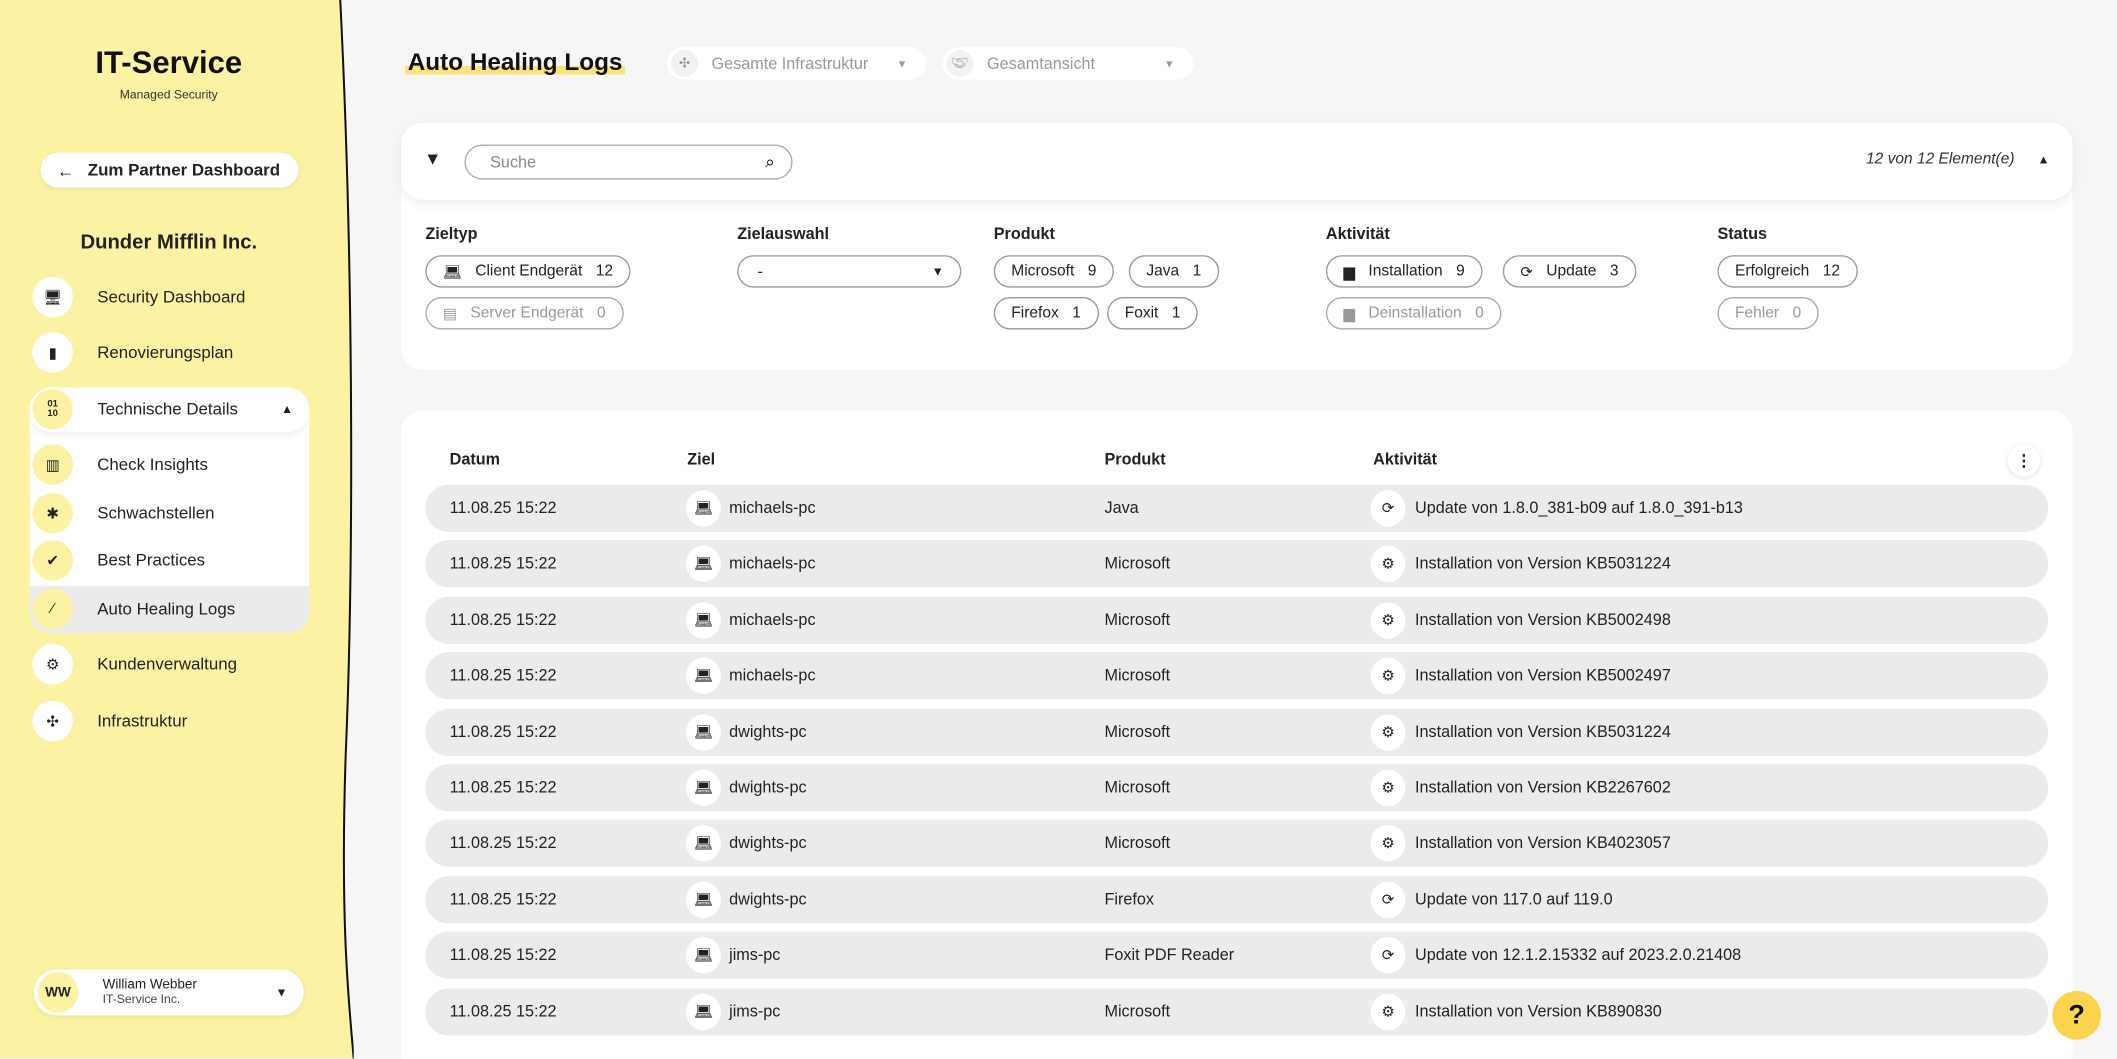 The height and width of the screenshot is (1059, 2117). Describe the element at coordinates (52, 664) in the screenshot. I see `gears-icon: ⚙` at that location.